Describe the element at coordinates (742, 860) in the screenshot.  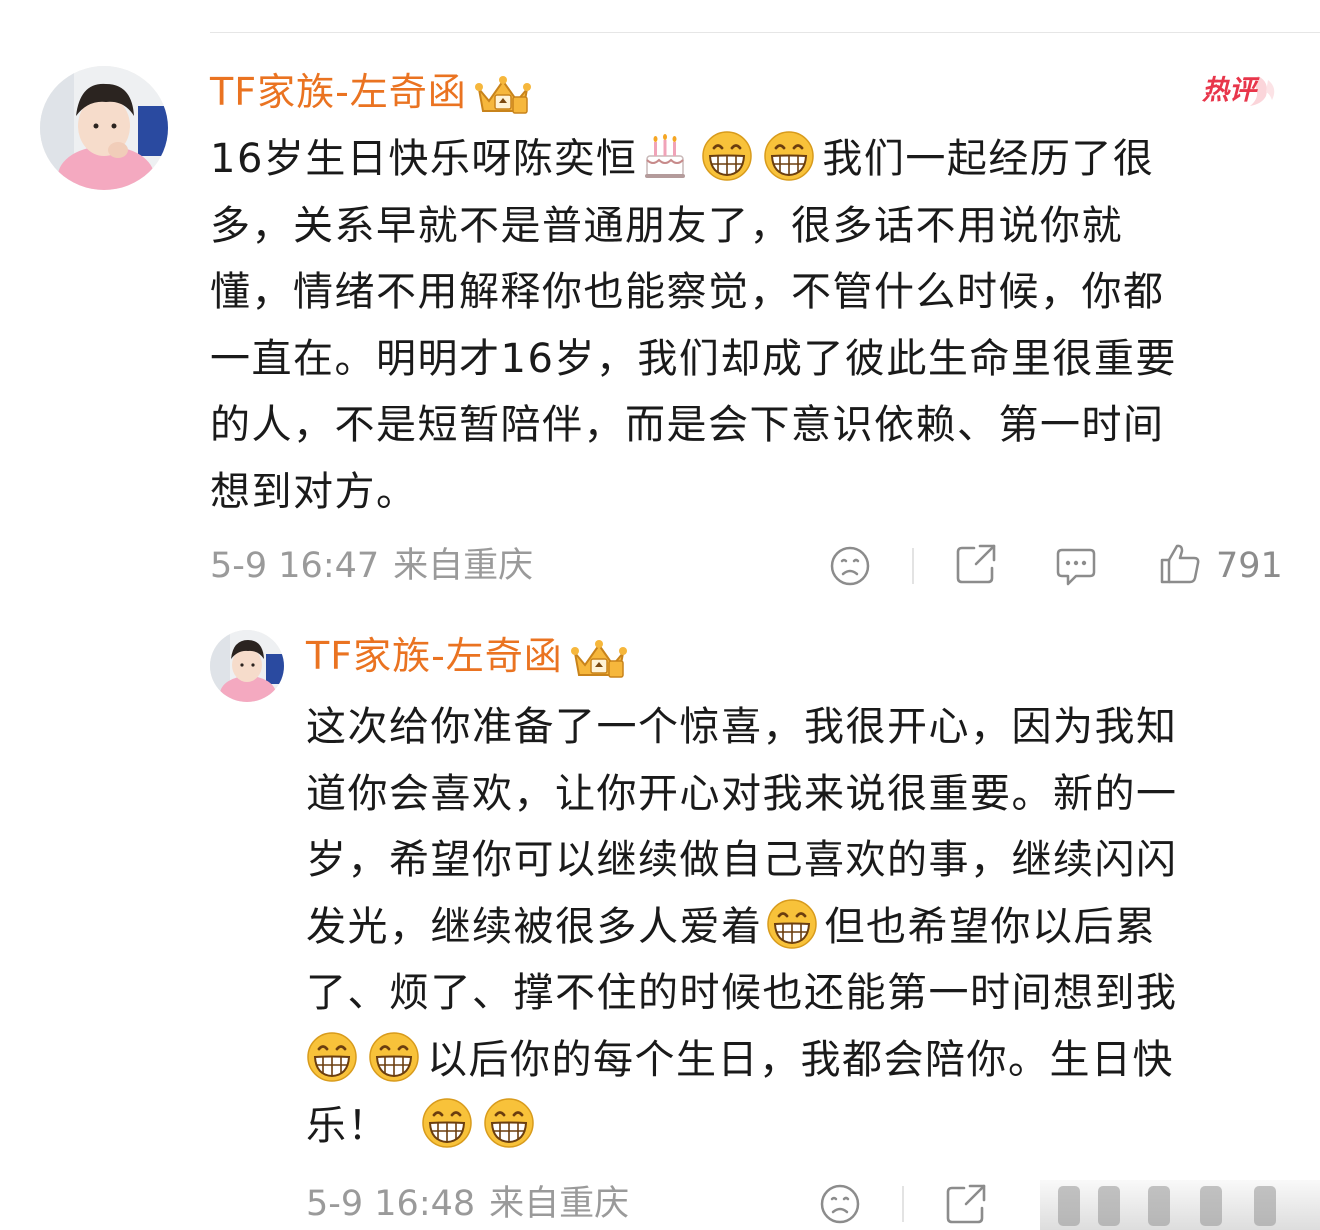
I see `comment-line: 岁，希望你可以继续做自己喜欢的事，继续闪闪` at that location.